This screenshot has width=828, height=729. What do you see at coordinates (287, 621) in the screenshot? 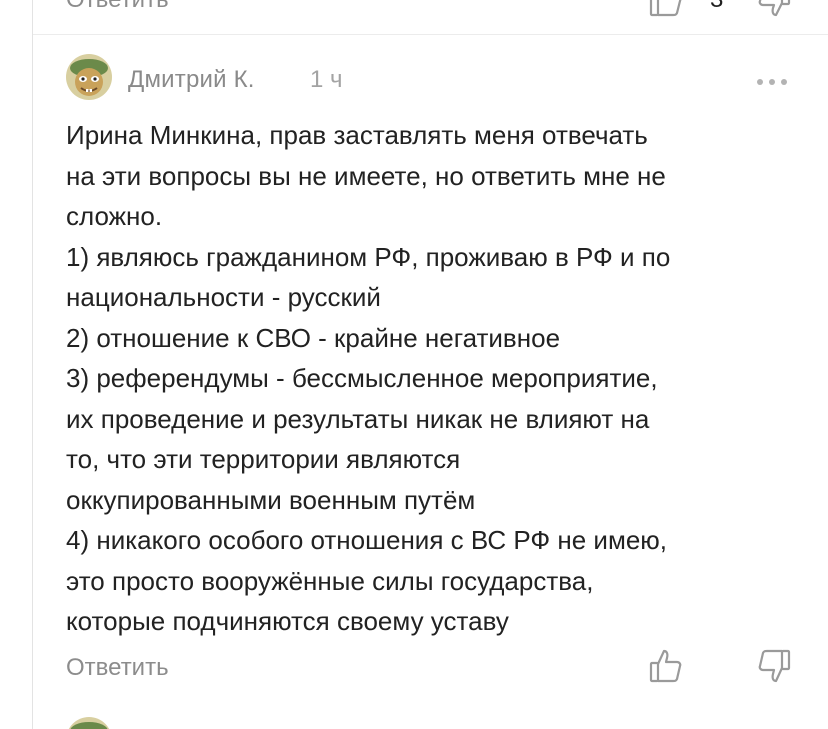
I see `comment-line: которые подчиняются своему уставу` at bounding box center [287, 621].